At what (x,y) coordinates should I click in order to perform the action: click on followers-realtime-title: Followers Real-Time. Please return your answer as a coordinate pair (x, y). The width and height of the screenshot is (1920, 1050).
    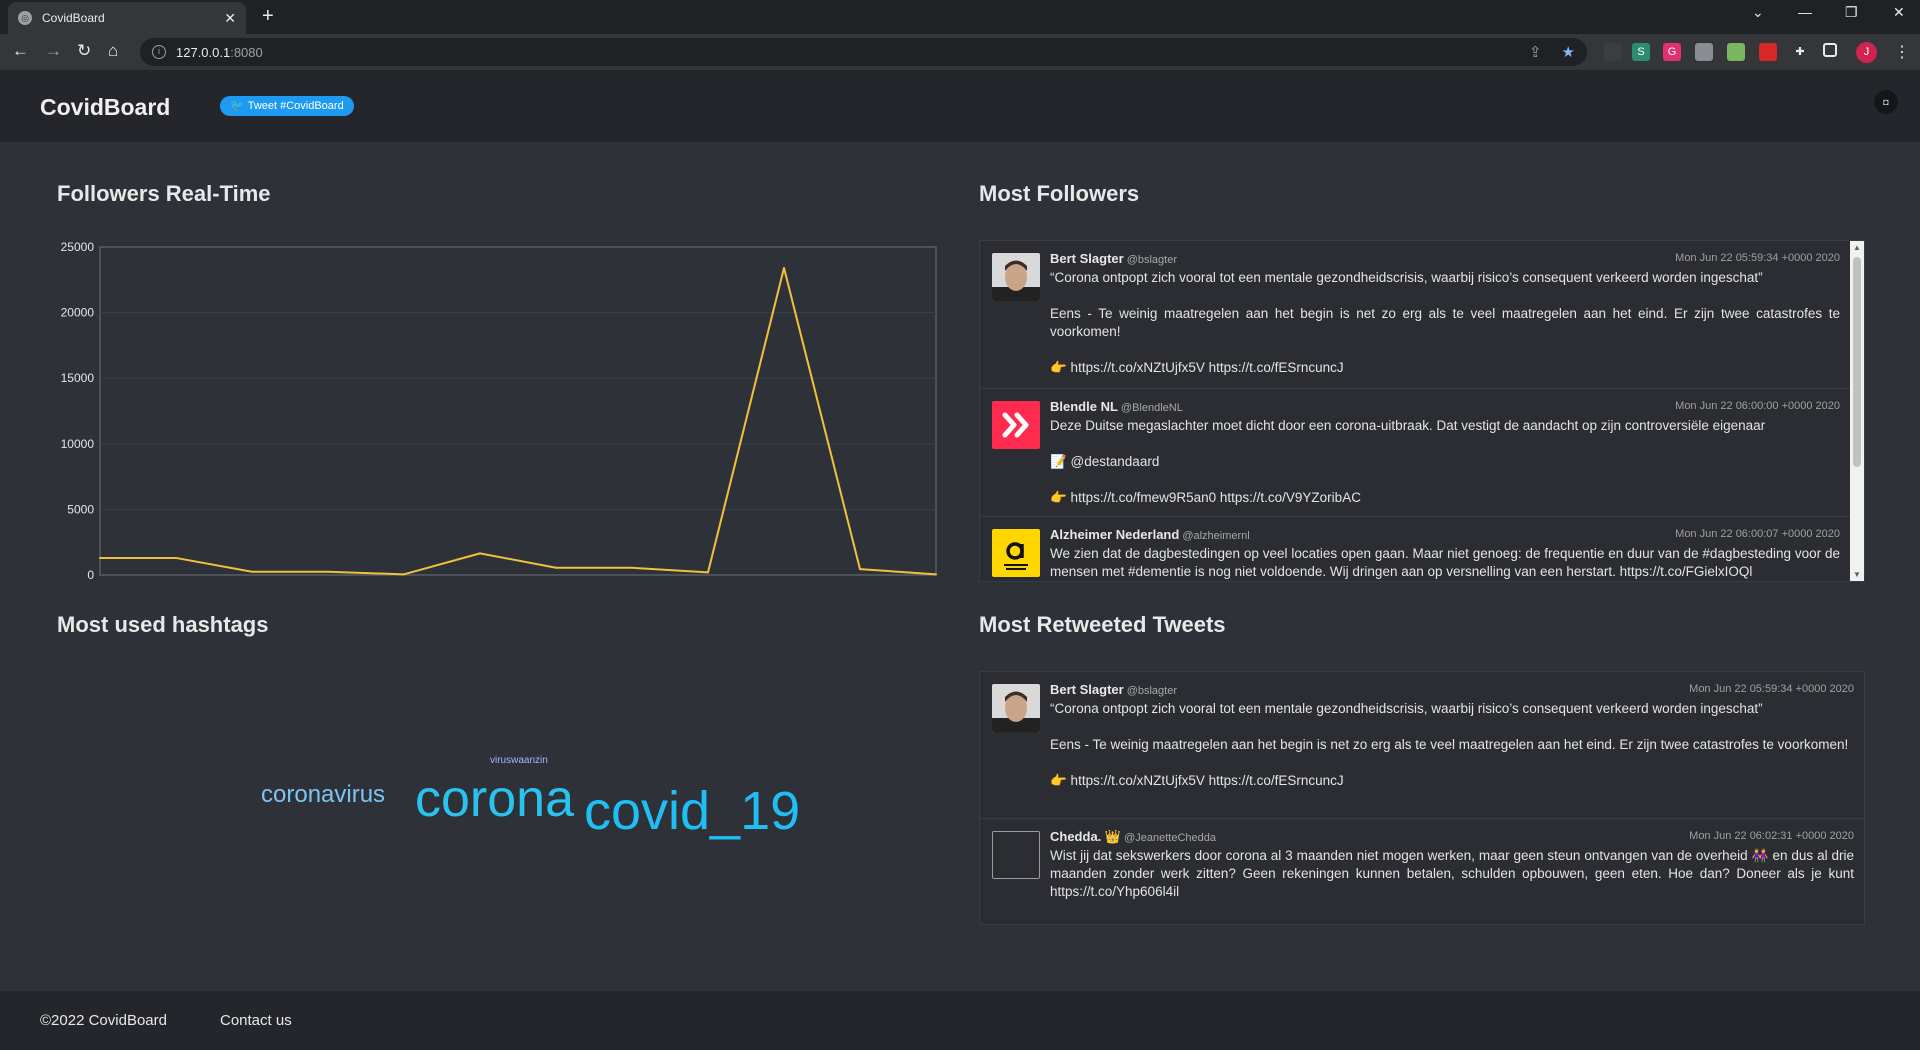
    Looking at the image, I should click on (164, 193).